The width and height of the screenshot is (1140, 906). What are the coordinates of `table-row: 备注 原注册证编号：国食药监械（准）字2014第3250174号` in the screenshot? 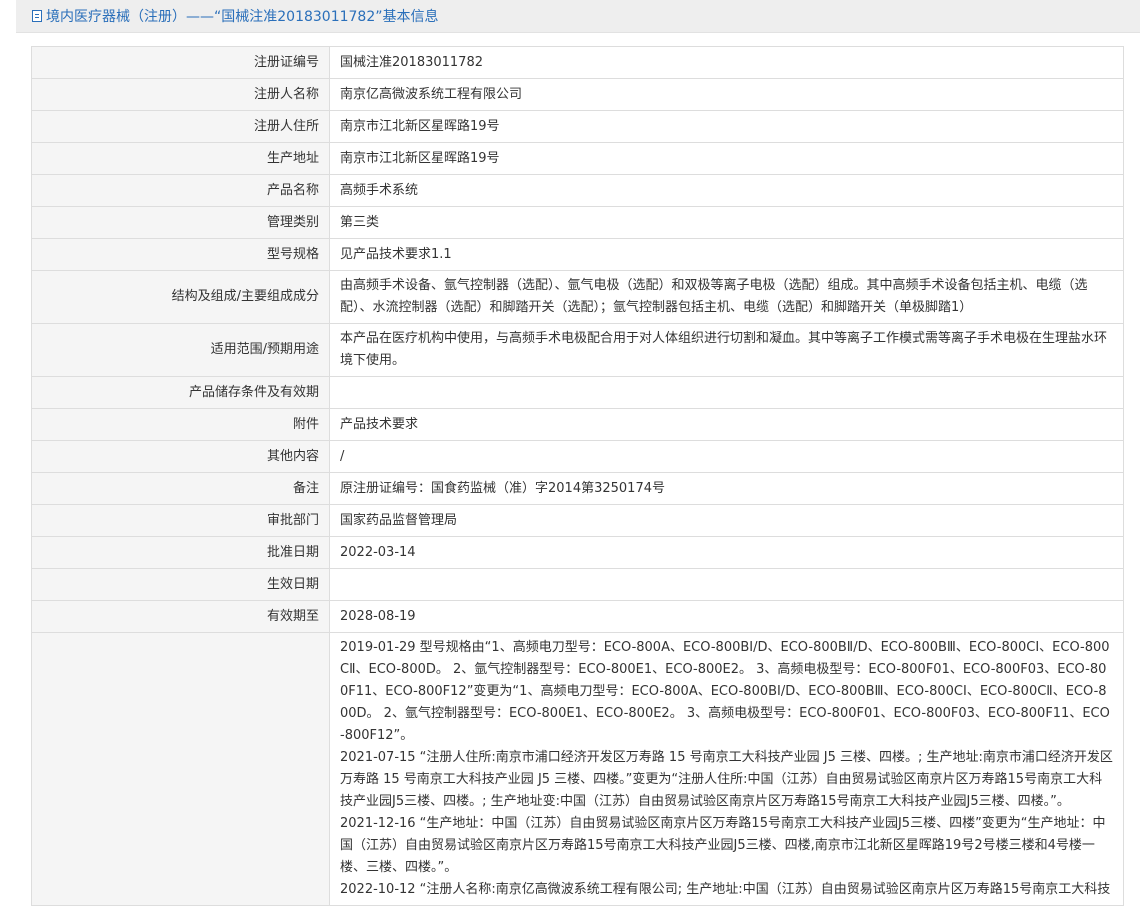 It's located at (577, 488).